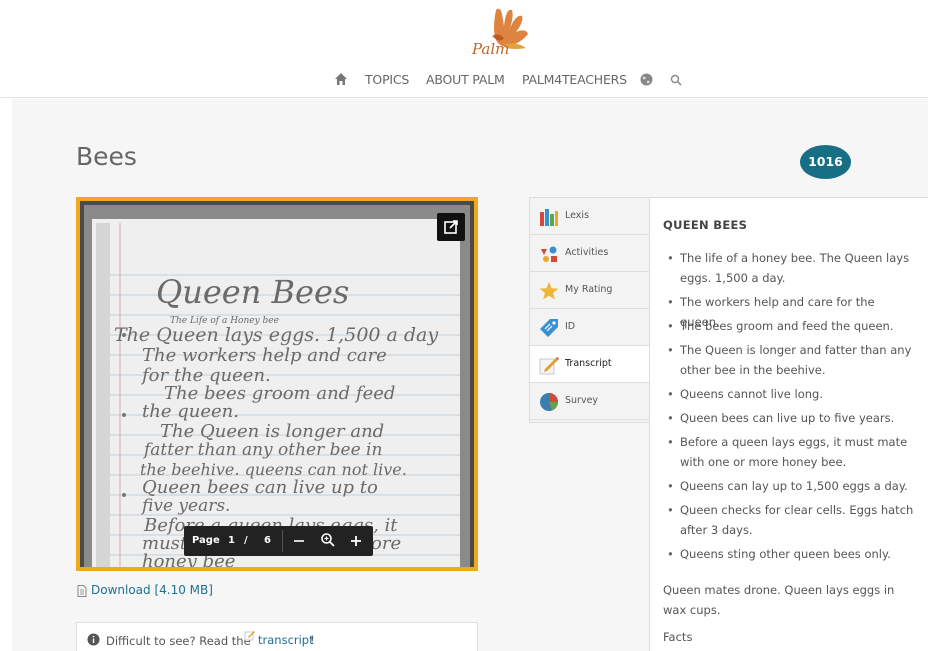  I want to click on external-link-icon, so click(451, 227).